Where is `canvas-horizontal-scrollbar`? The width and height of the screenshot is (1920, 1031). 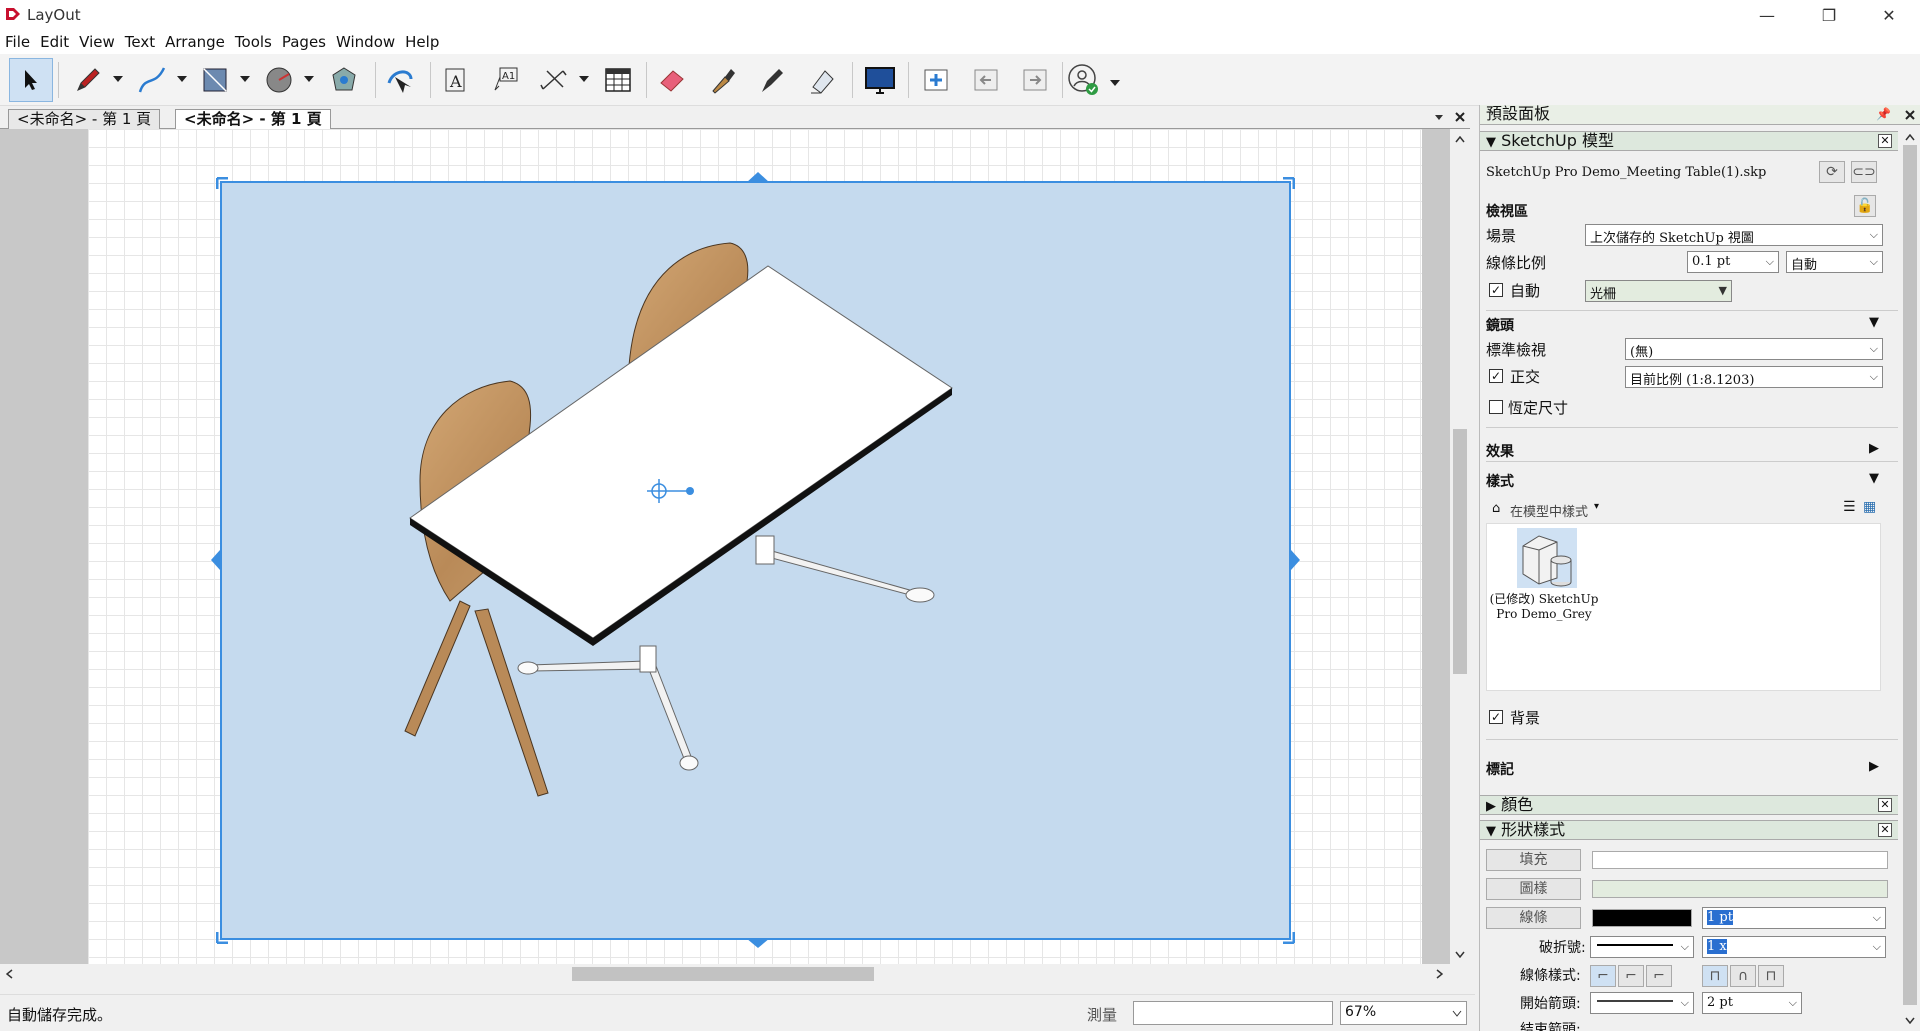 canvas-horizontal-scrollbar is located at coordinates (725, 974).